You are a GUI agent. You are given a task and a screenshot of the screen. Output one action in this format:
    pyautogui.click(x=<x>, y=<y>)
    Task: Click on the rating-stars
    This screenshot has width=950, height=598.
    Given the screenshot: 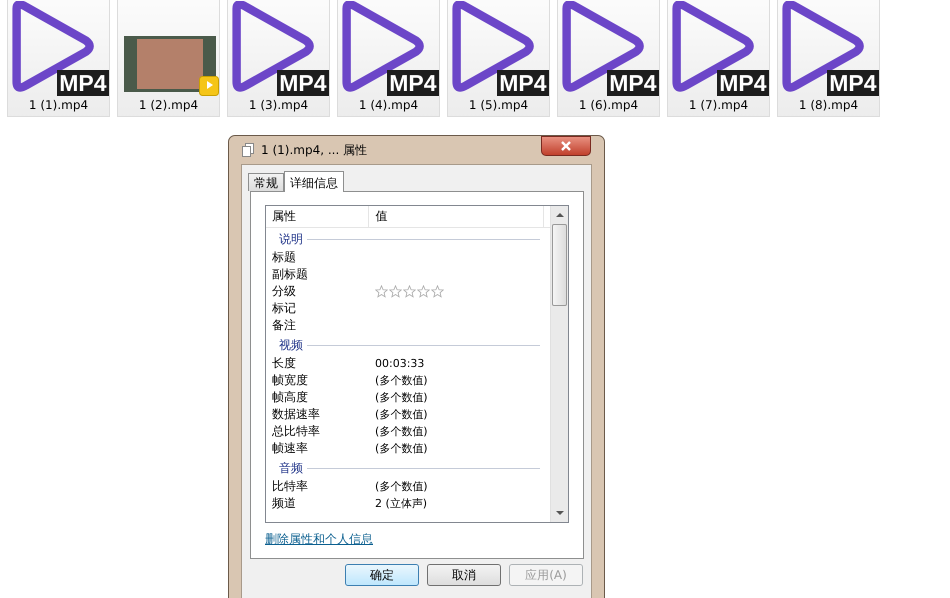 What is the action you would take?
    pyautogui.click(x=409, y=291)
    